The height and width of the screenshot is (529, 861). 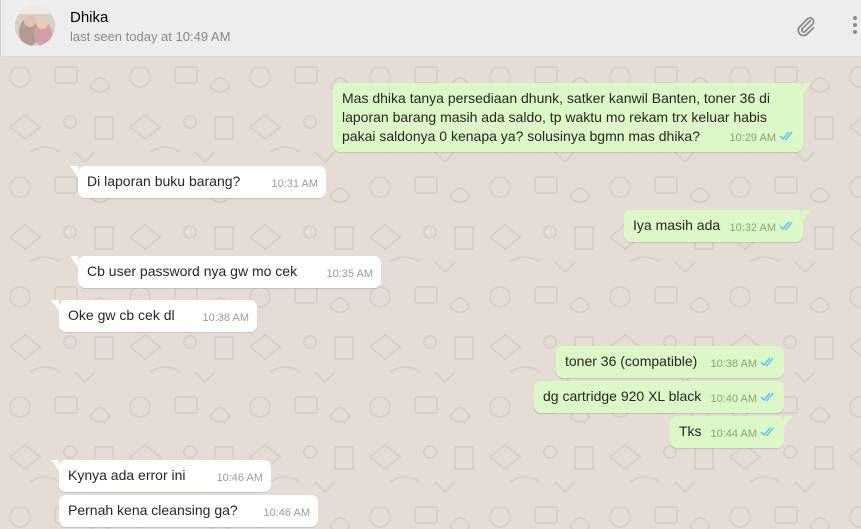 What do you see at coordinates (806, 28) in the screenshot?
I see `paperclip-icon` at bounding box center [806, 28].